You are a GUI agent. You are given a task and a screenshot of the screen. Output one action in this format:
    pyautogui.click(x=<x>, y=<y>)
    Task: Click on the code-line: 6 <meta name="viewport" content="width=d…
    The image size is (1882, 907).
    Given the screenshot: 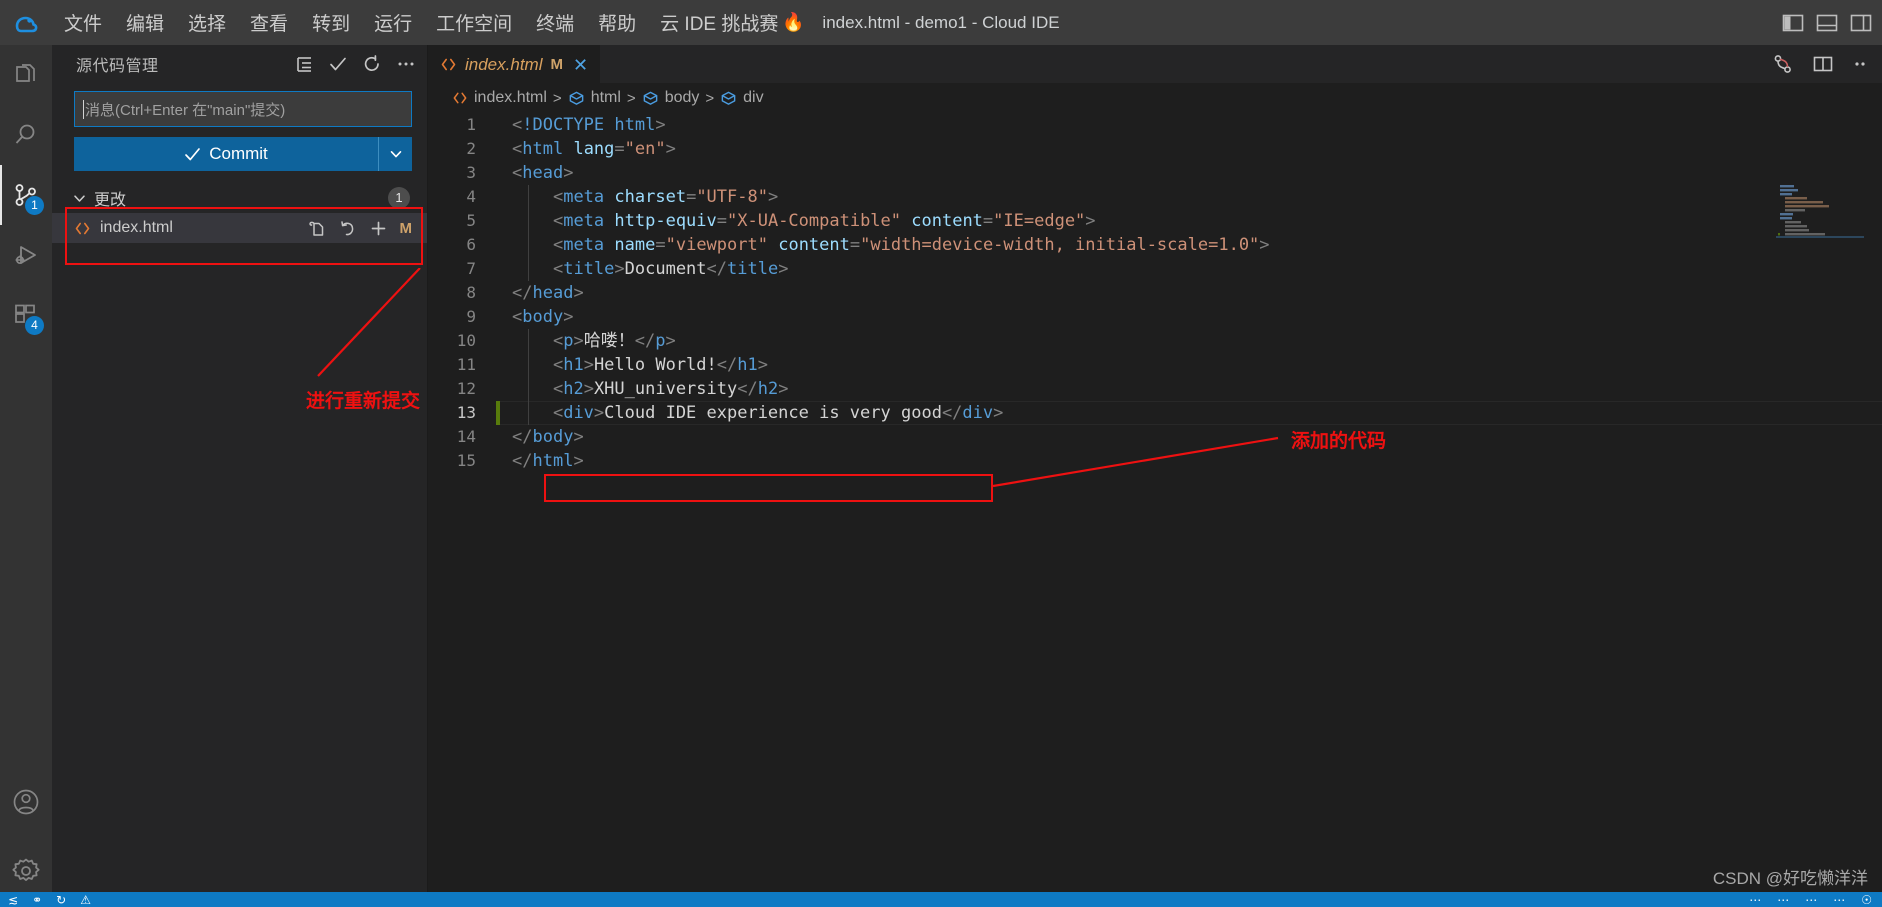 What is the action you would take?
    pyautogui.click(x=1155, y=245)
    